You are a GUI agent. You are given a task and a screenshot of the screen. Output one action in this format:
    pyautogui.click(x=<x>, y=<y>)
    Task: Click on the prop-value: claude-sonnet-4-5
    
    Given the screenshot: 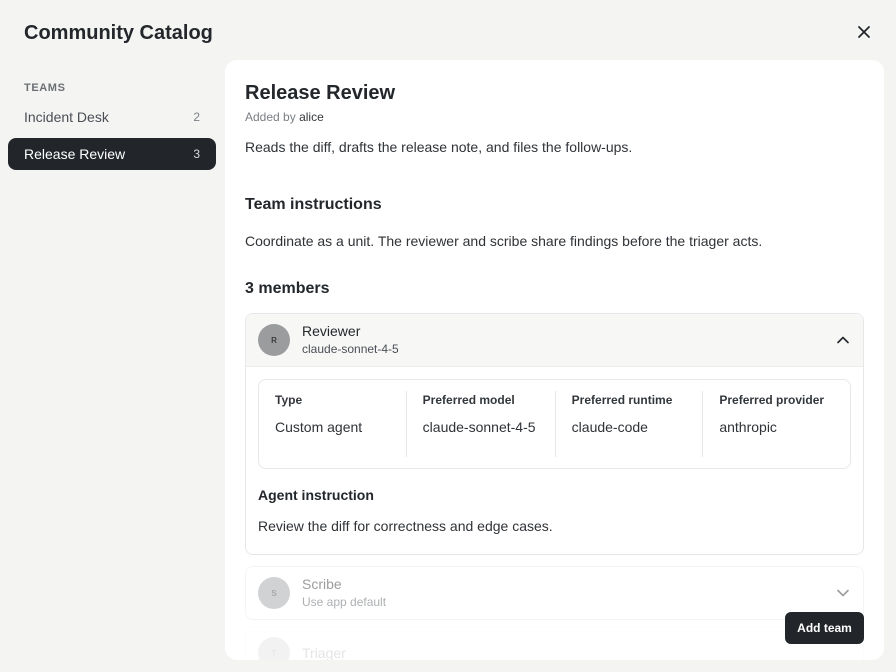 What is the action you would take?
    pyautogui.click(x=479, y=427)
    